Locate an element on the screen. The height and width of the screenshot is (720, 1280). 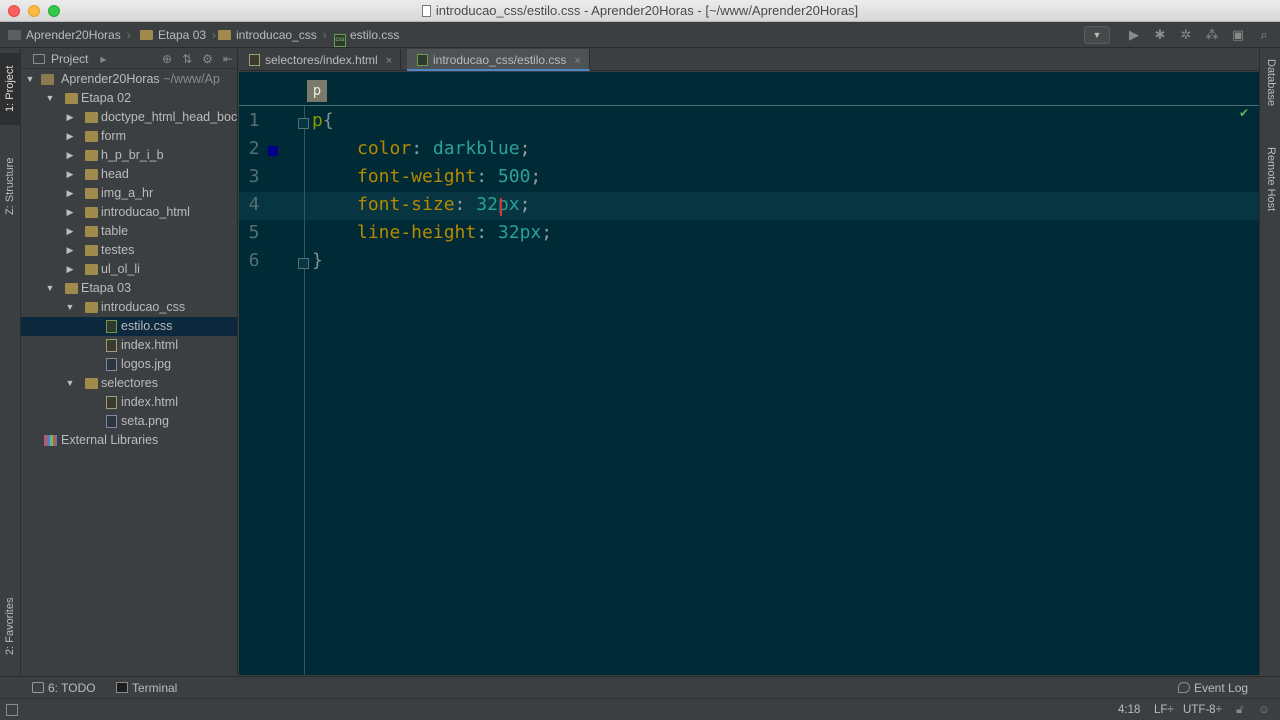
tool-tab-structure: Z: Structure is located at coordinates (10, 186).